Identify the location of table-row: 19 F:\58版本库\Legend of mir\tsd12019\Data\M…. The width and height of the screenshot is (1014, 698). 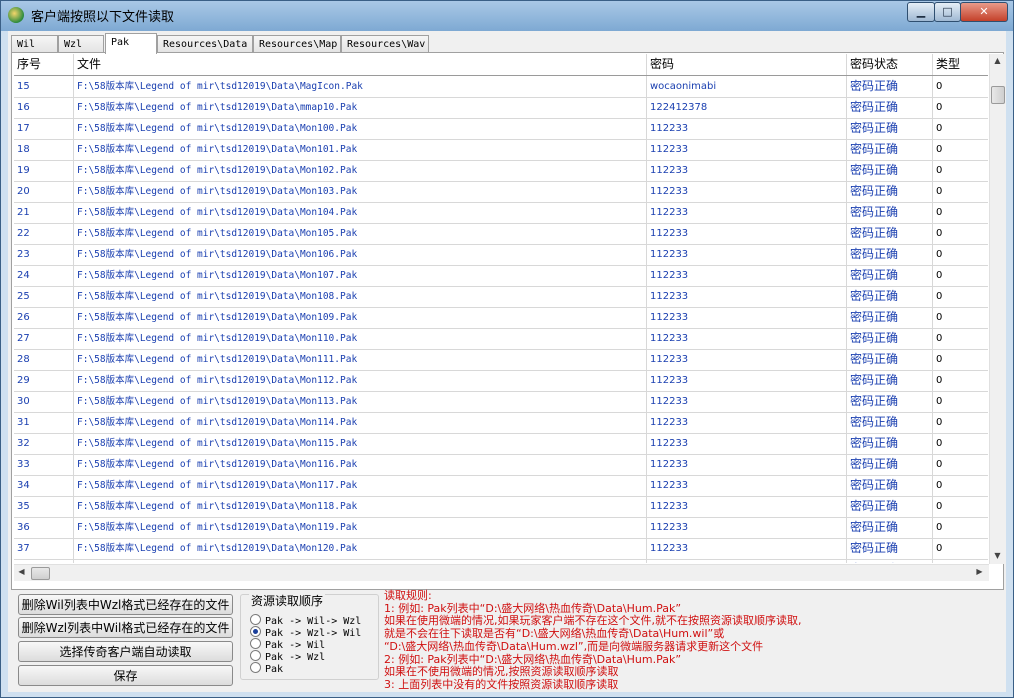
(501, 171).